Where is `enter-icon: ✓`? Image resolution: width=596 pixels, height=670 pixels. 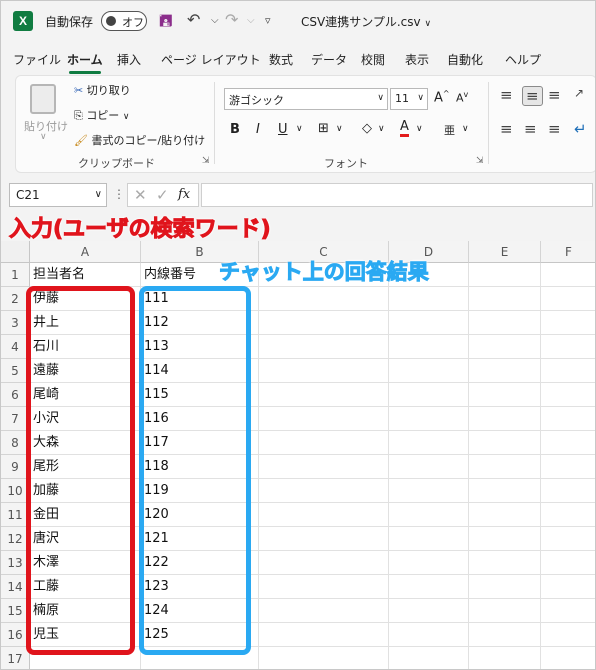
enter-icon: ✓ is located at coordinates (162, 195).